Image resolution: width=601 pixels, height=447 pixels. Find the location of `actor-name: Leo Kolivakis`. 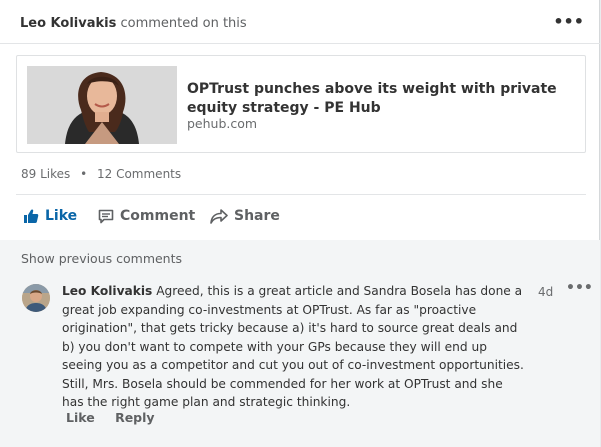

actor-name: Leo Kolivakis is located at coordinates (68, 23).